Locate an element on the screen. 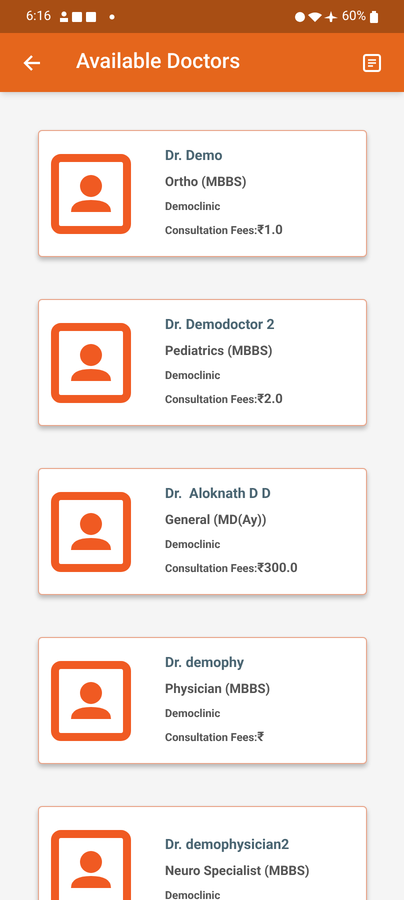 This screenshot has width=404, height=900. back-arrow-icon is located at coordinates (32, 62).